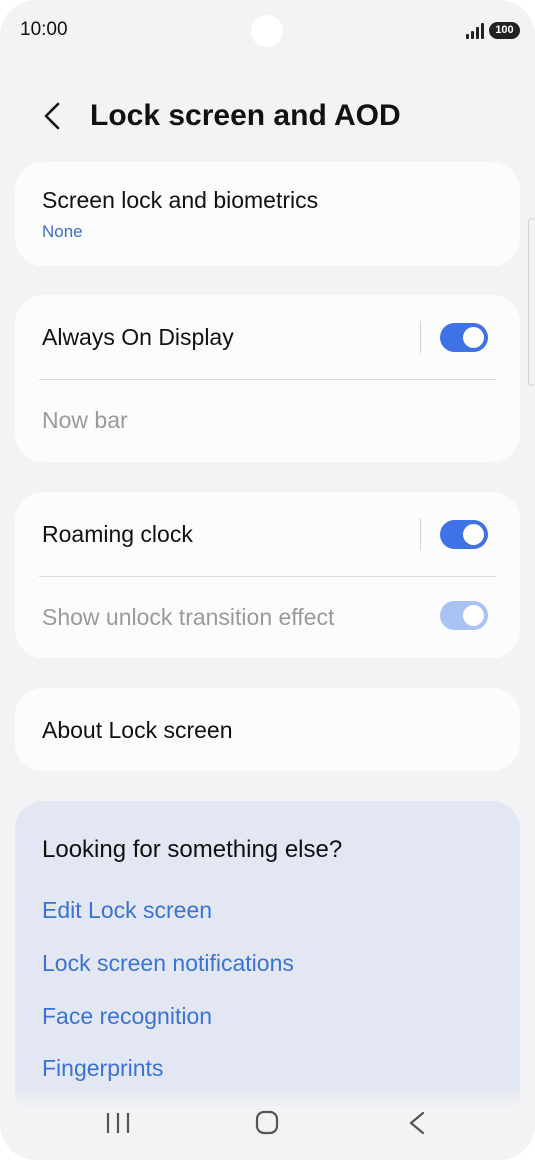 The height and width of the screenshot is (1160, 535). I want to click on home-icon, so click(267, 1122).